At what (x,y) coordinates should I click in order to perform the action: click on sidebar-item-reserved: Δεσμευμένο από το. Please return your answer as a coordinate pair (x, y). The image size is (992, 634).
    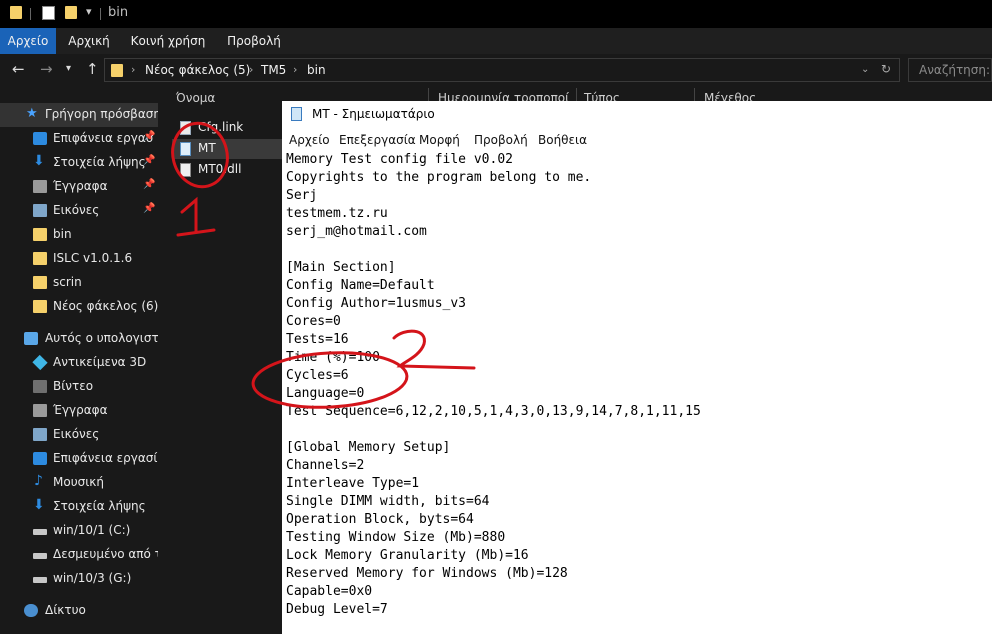
    Looking at the image, I should click on (79, 555).